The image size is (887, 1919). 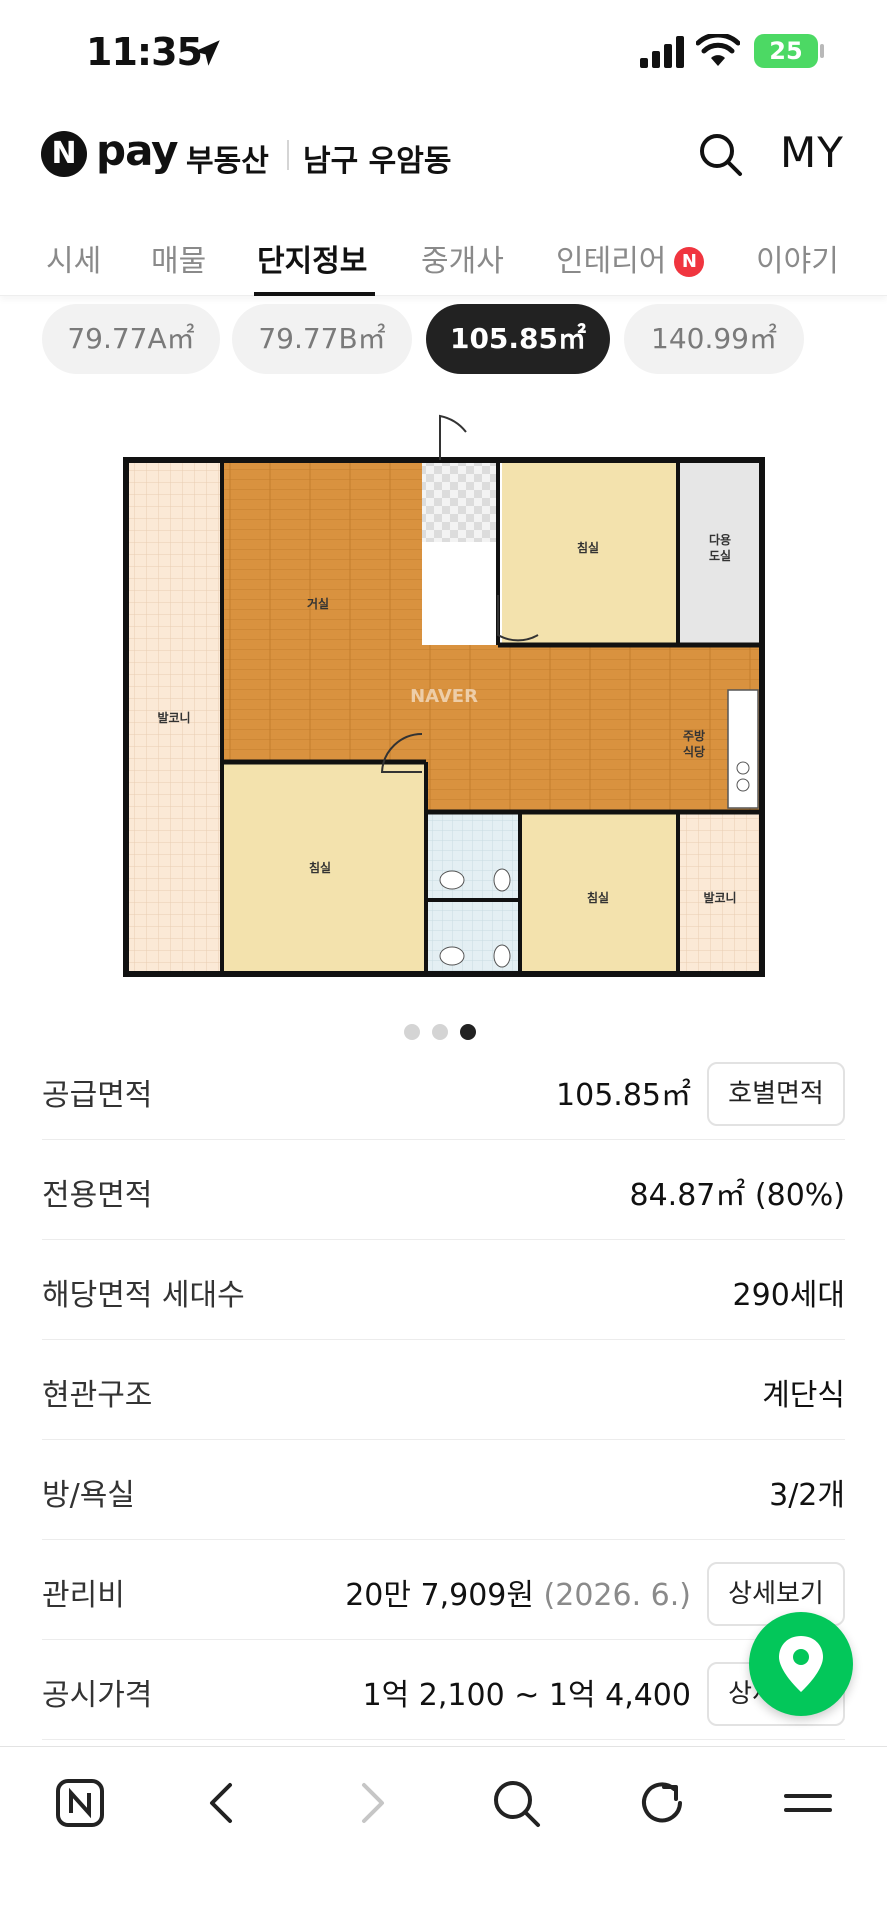 What do you see at coordinates (812, 152) in the screenshot?
I see `my-button: MY` at bounding box center [812, 152].